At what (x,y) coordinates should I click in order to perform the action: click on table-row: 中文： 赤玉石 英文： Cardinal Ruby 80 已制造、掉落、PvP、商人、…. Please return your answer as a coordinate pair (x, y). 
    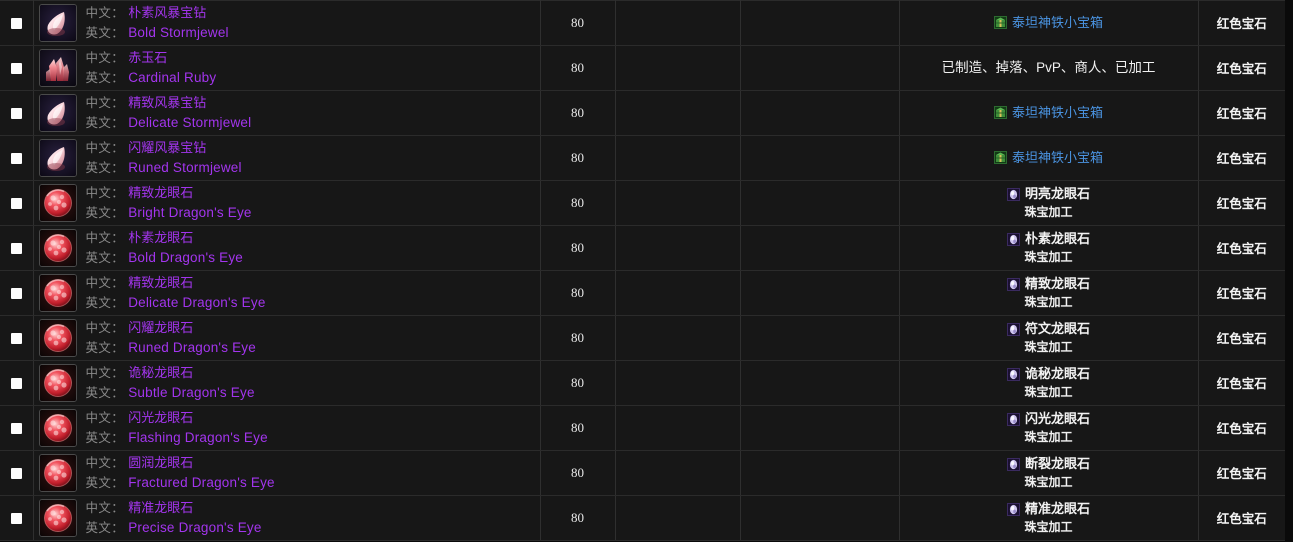
    Looking at the image, I should click on (642, 68).